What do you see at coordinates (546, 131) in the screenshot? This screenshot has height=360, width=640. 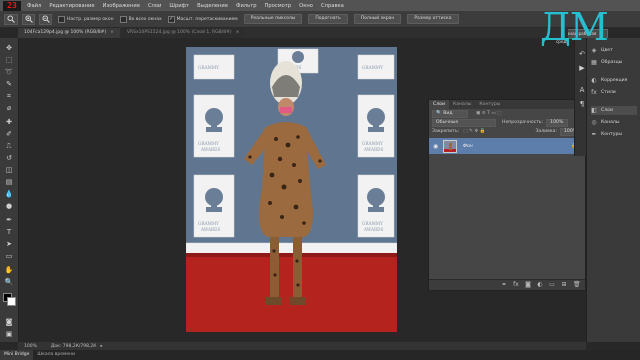 I see `fill-label: Заливка:` at bounding box center [546, 131].